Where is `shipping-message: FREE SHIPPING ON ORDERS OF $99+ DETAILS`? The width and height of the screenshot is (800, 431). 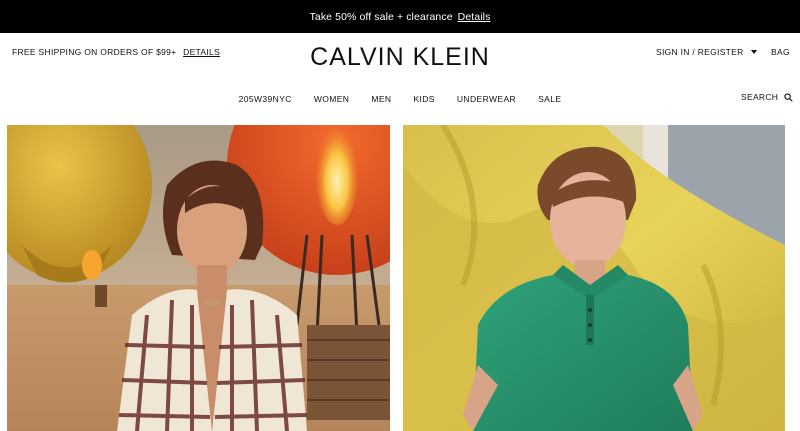 shipping-message: FREE SHIPPING ON ORDERS OF $99+ DETAILS is located at coordinates (116, 52).